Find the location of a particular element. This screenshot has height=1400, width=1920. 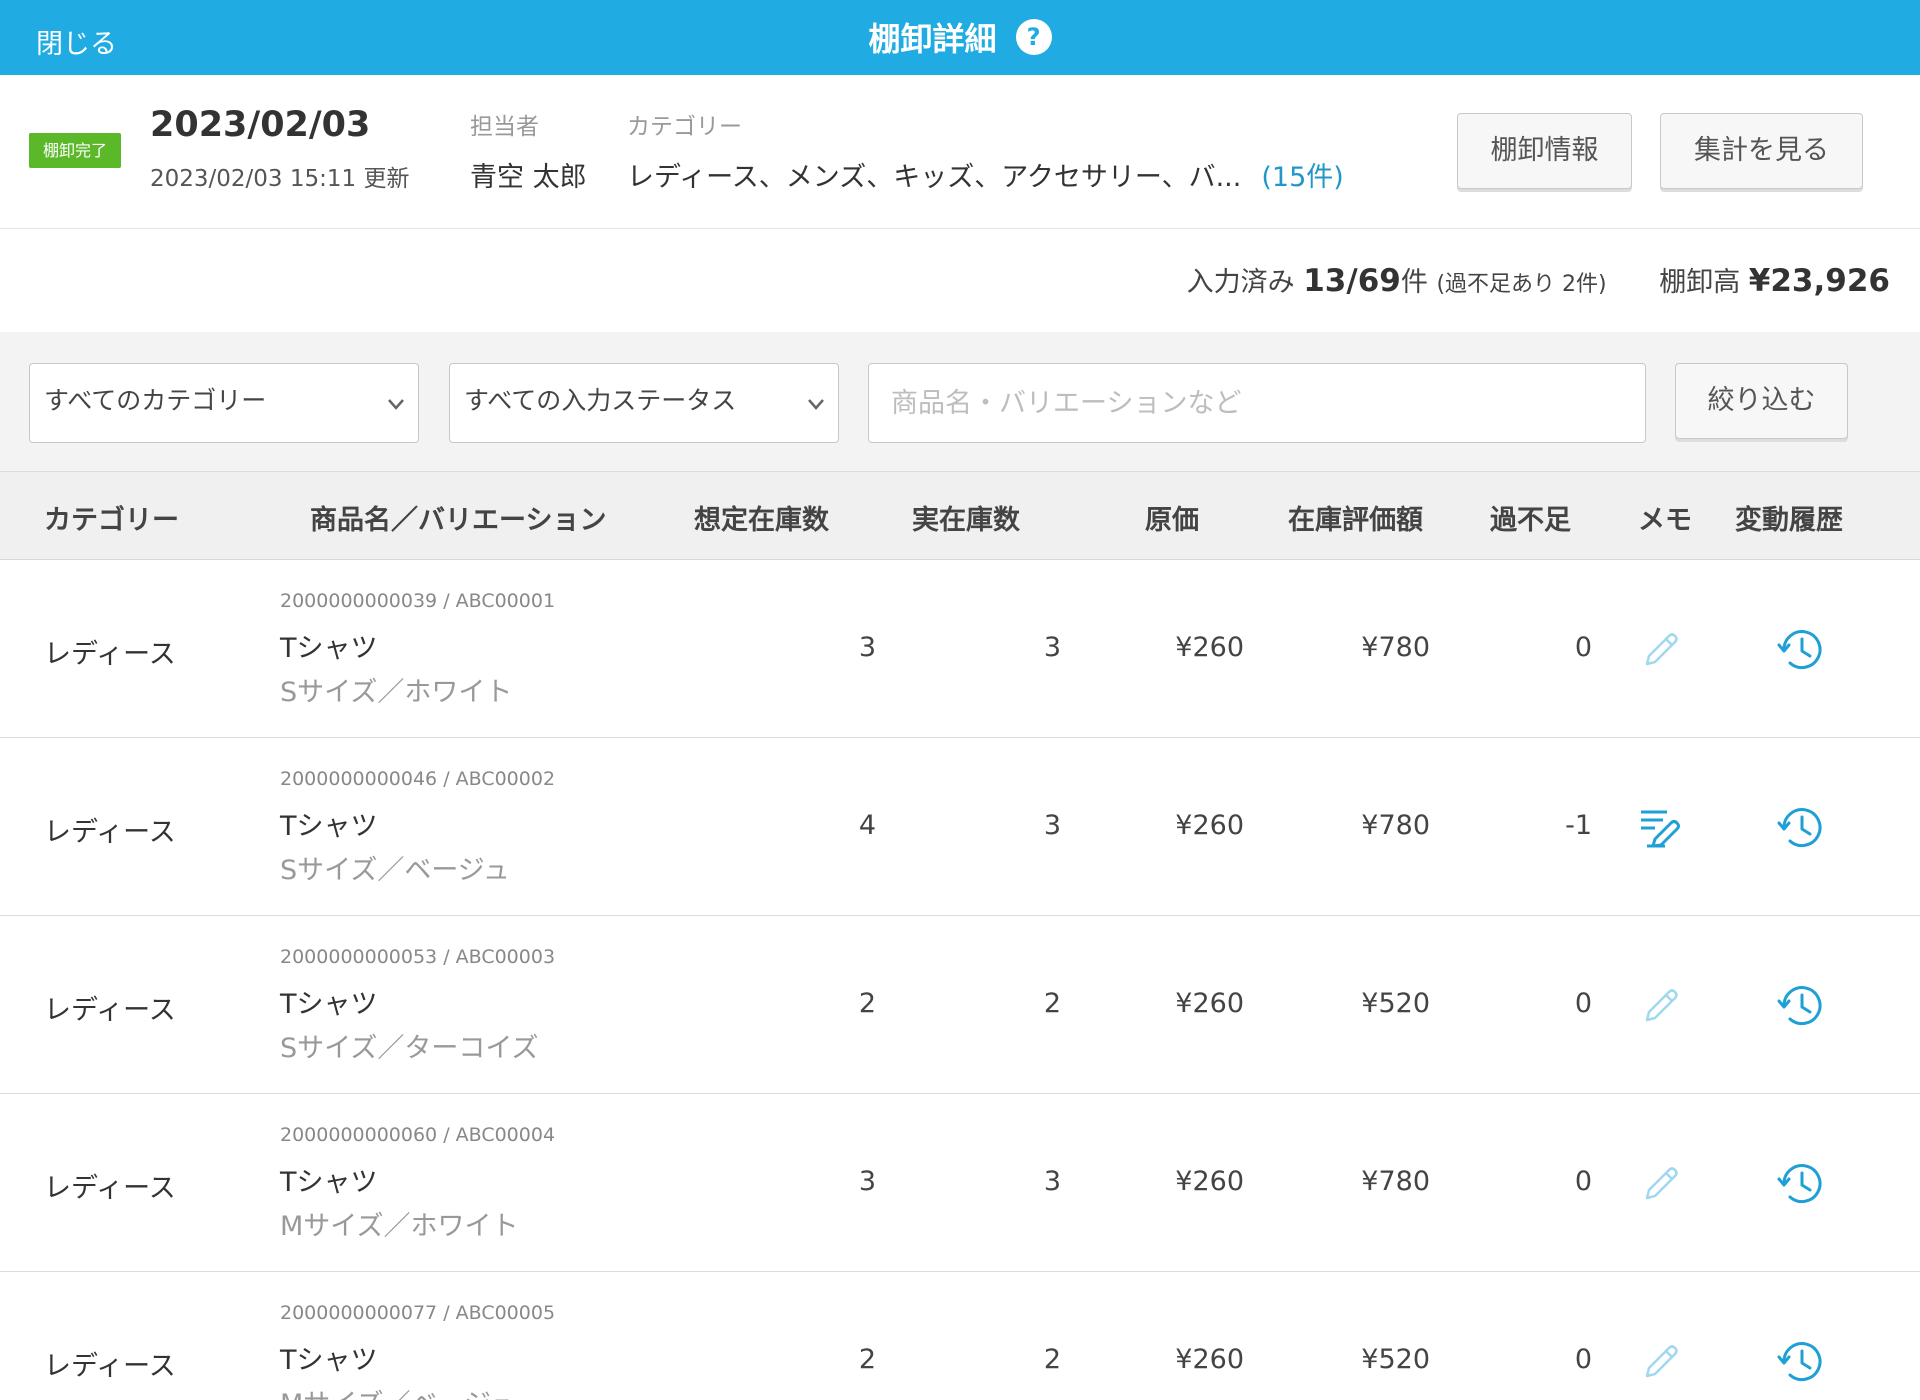

category-list: レディース、メンズ、キッズ、アクセサリー、バ... (15件) is located at coordinates (985, 174).